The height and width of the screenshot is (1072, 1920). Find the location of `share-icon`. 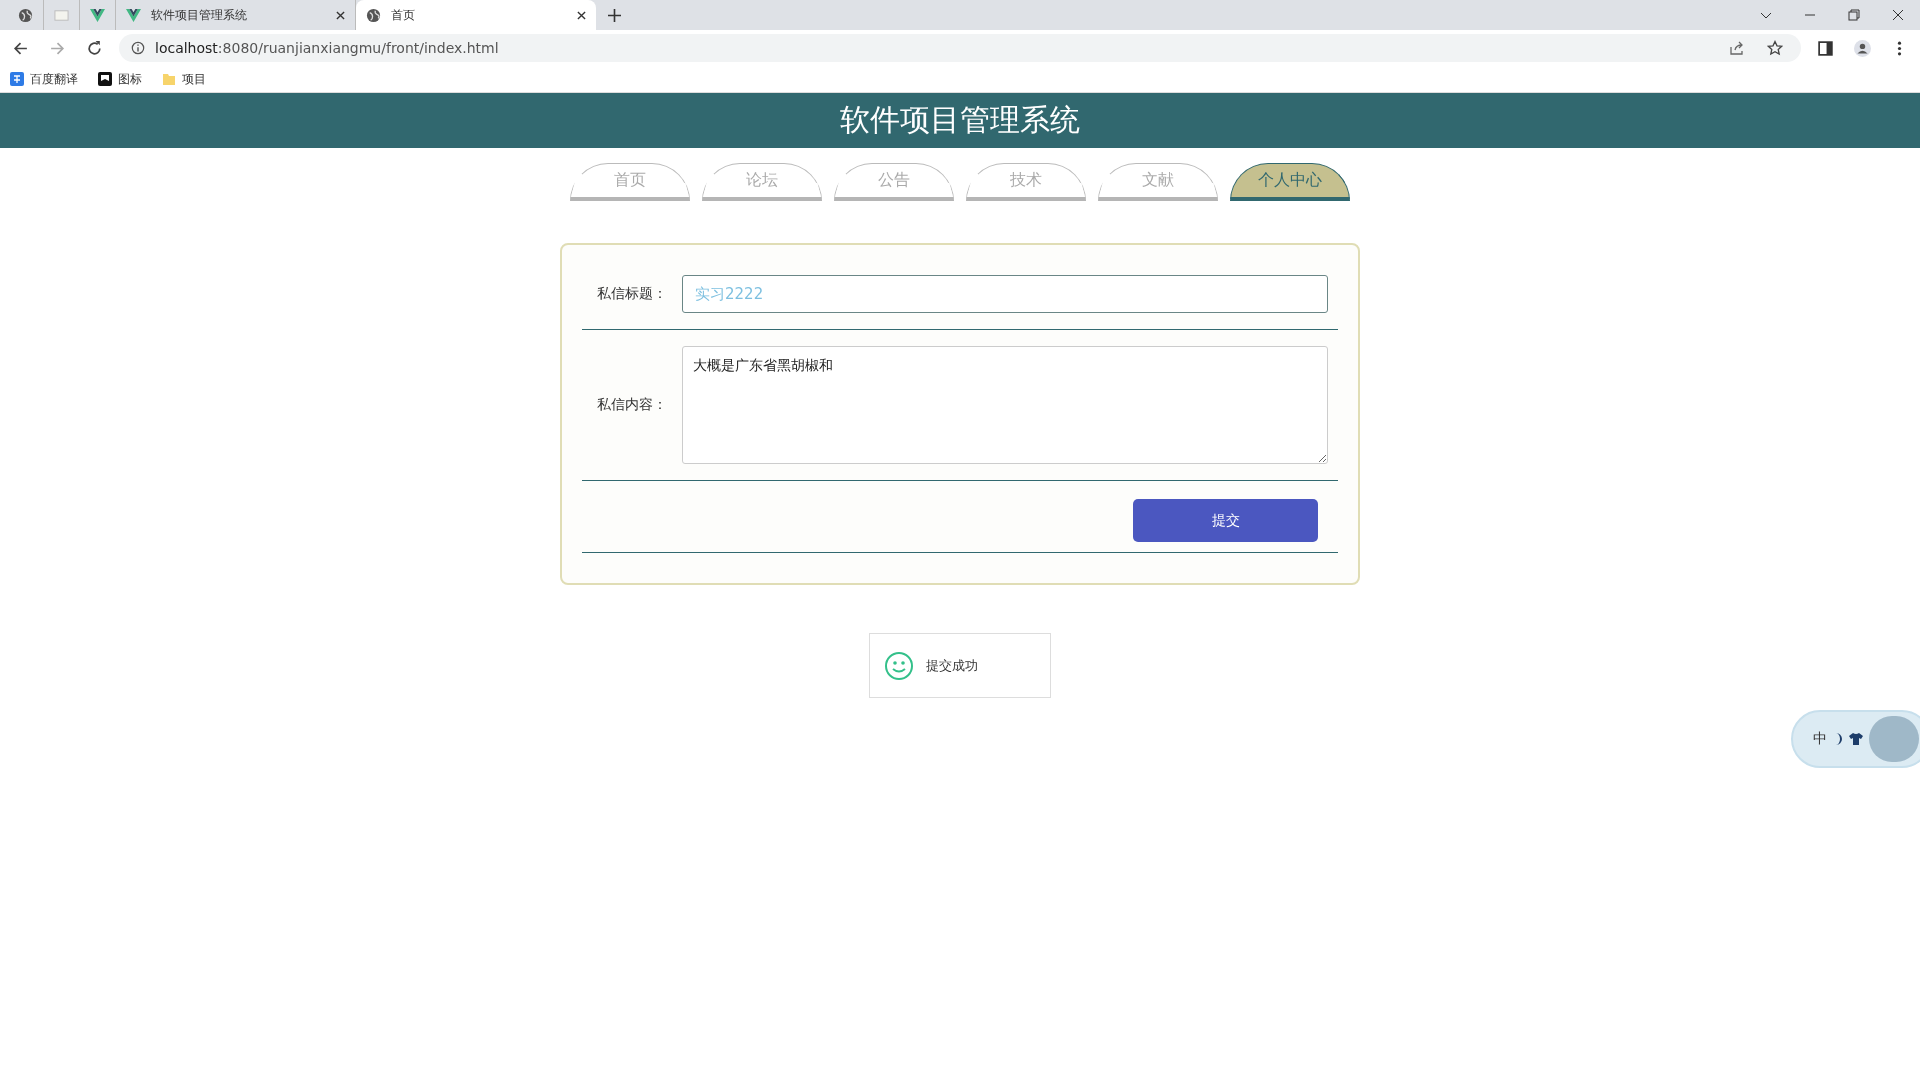

share-icon is located at coordinates (1737, 48).